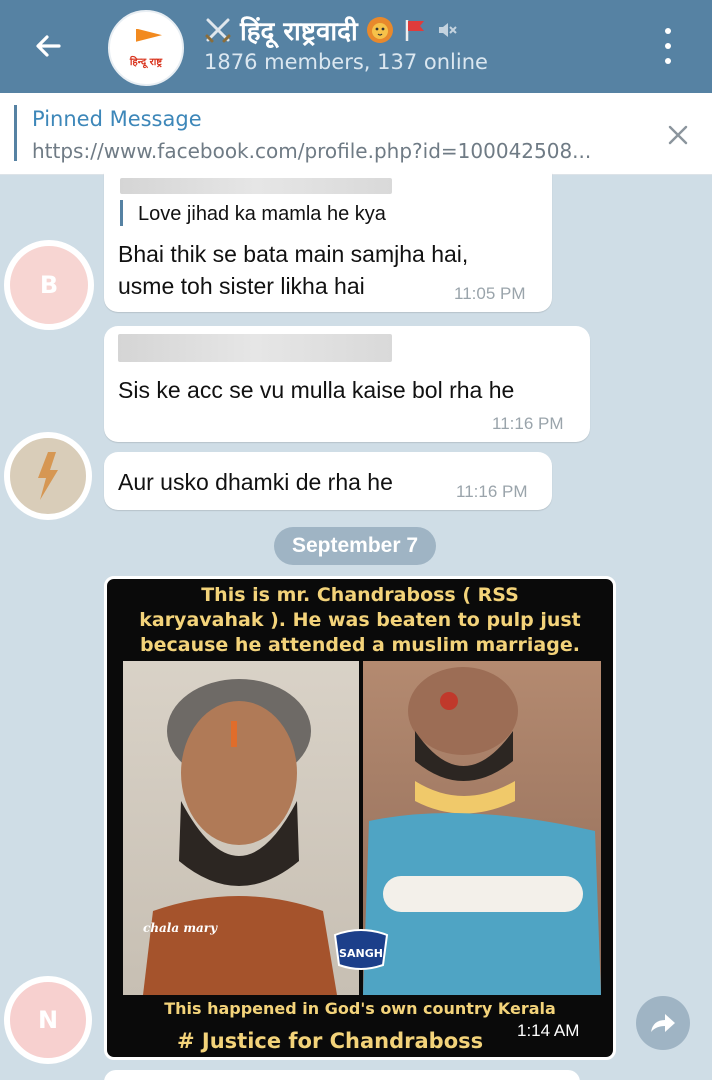  I want to click on caption-line: because he attended a muslim marriage., so click(360, 645).